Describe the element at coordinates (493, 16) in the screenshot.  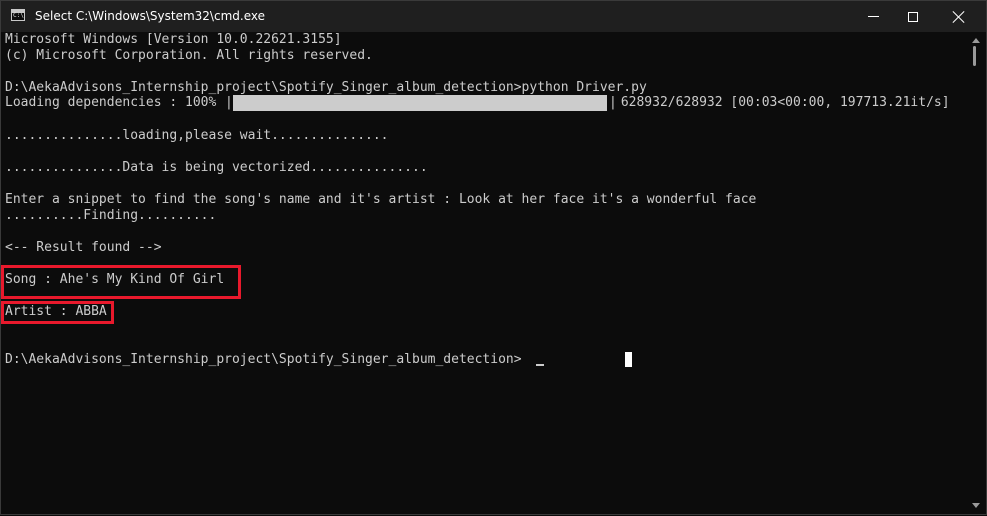
I see `title-bar: C:\ Select C:\Windows\System32\cmd.exe` at that location.